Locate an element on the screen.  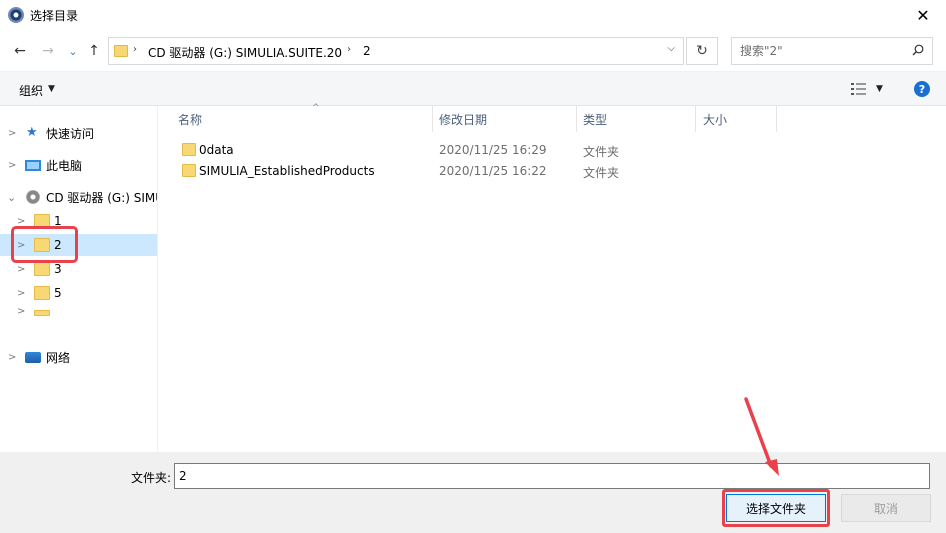
organize-menu: 组织 is located at coordinates (31, 90).